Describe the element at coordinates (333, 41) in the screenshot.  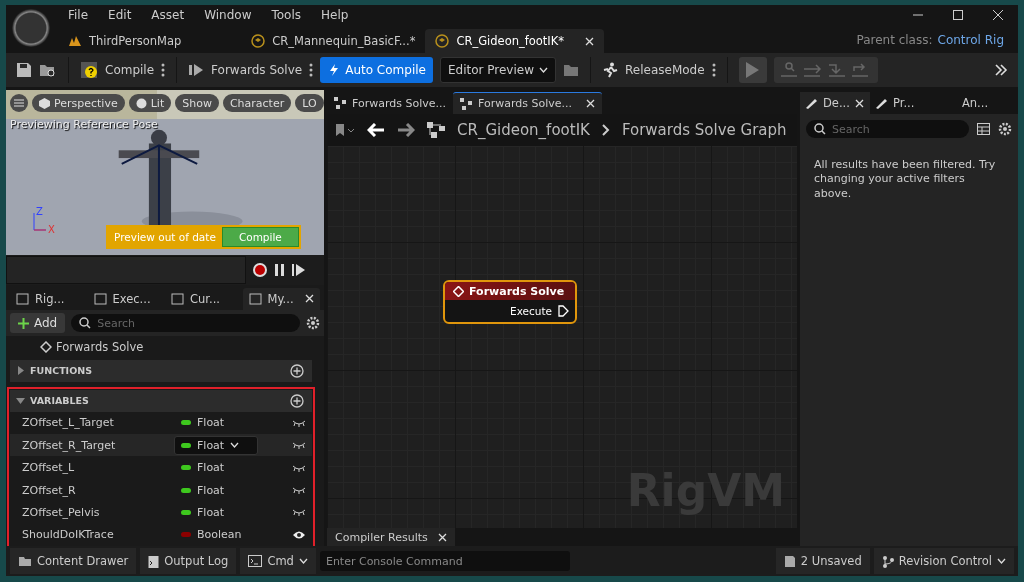
I see `document-tab: CR_Mannequin_BasicF...*` at that location.